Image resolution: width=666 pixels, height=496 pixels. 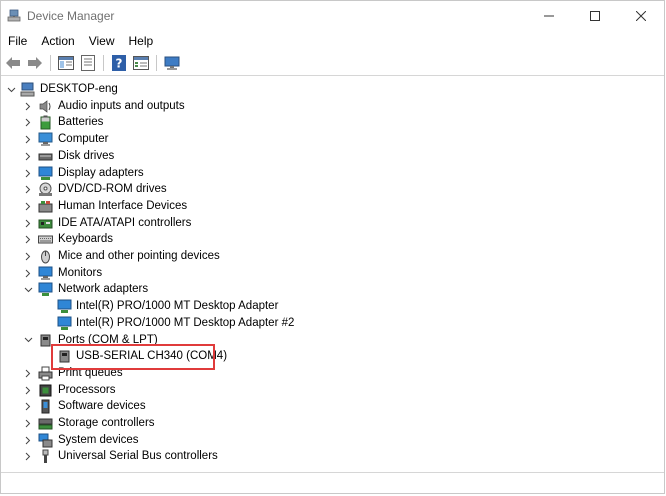 I want to click on device-manager-app-icon, so click(x=14, y=15).